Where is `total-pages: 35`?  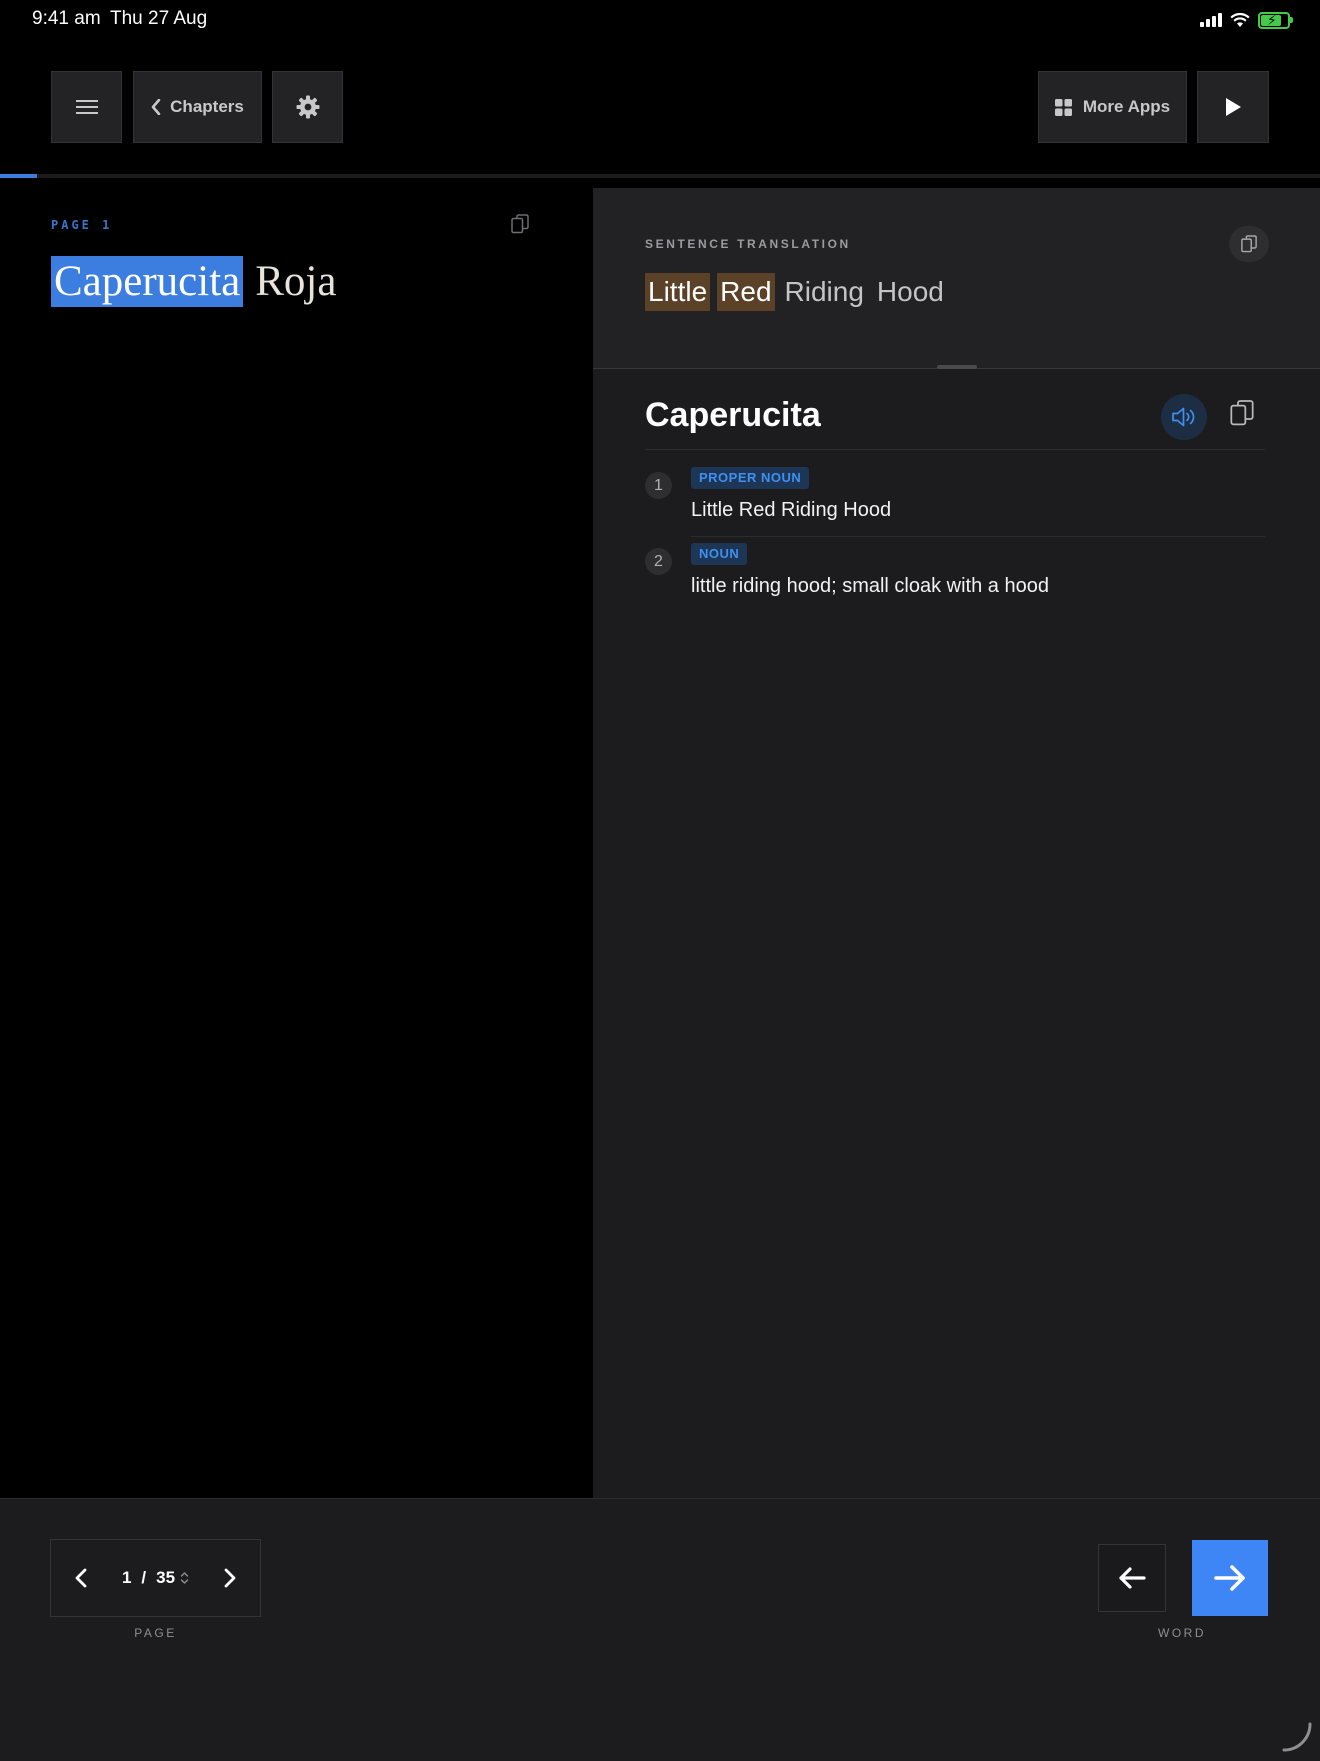
total-pages: 35 is located at coordinates (166, 1577).